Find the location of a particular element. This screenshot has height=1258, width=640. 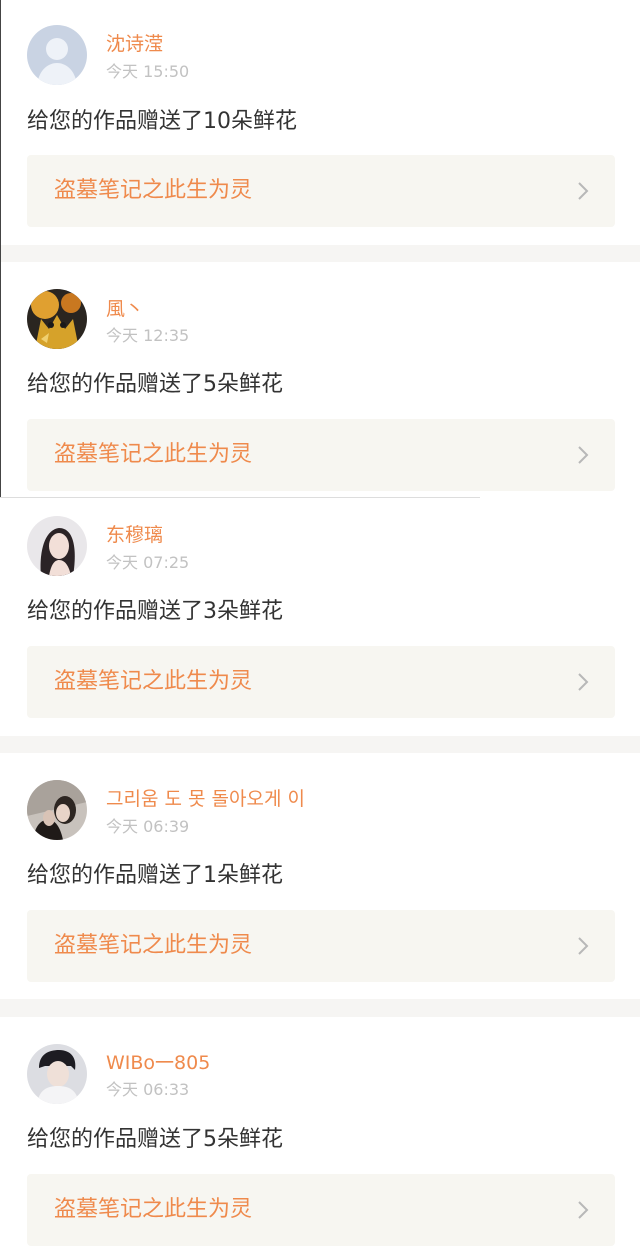

man-portrait-avatar is located at coordinates (57, 1074).